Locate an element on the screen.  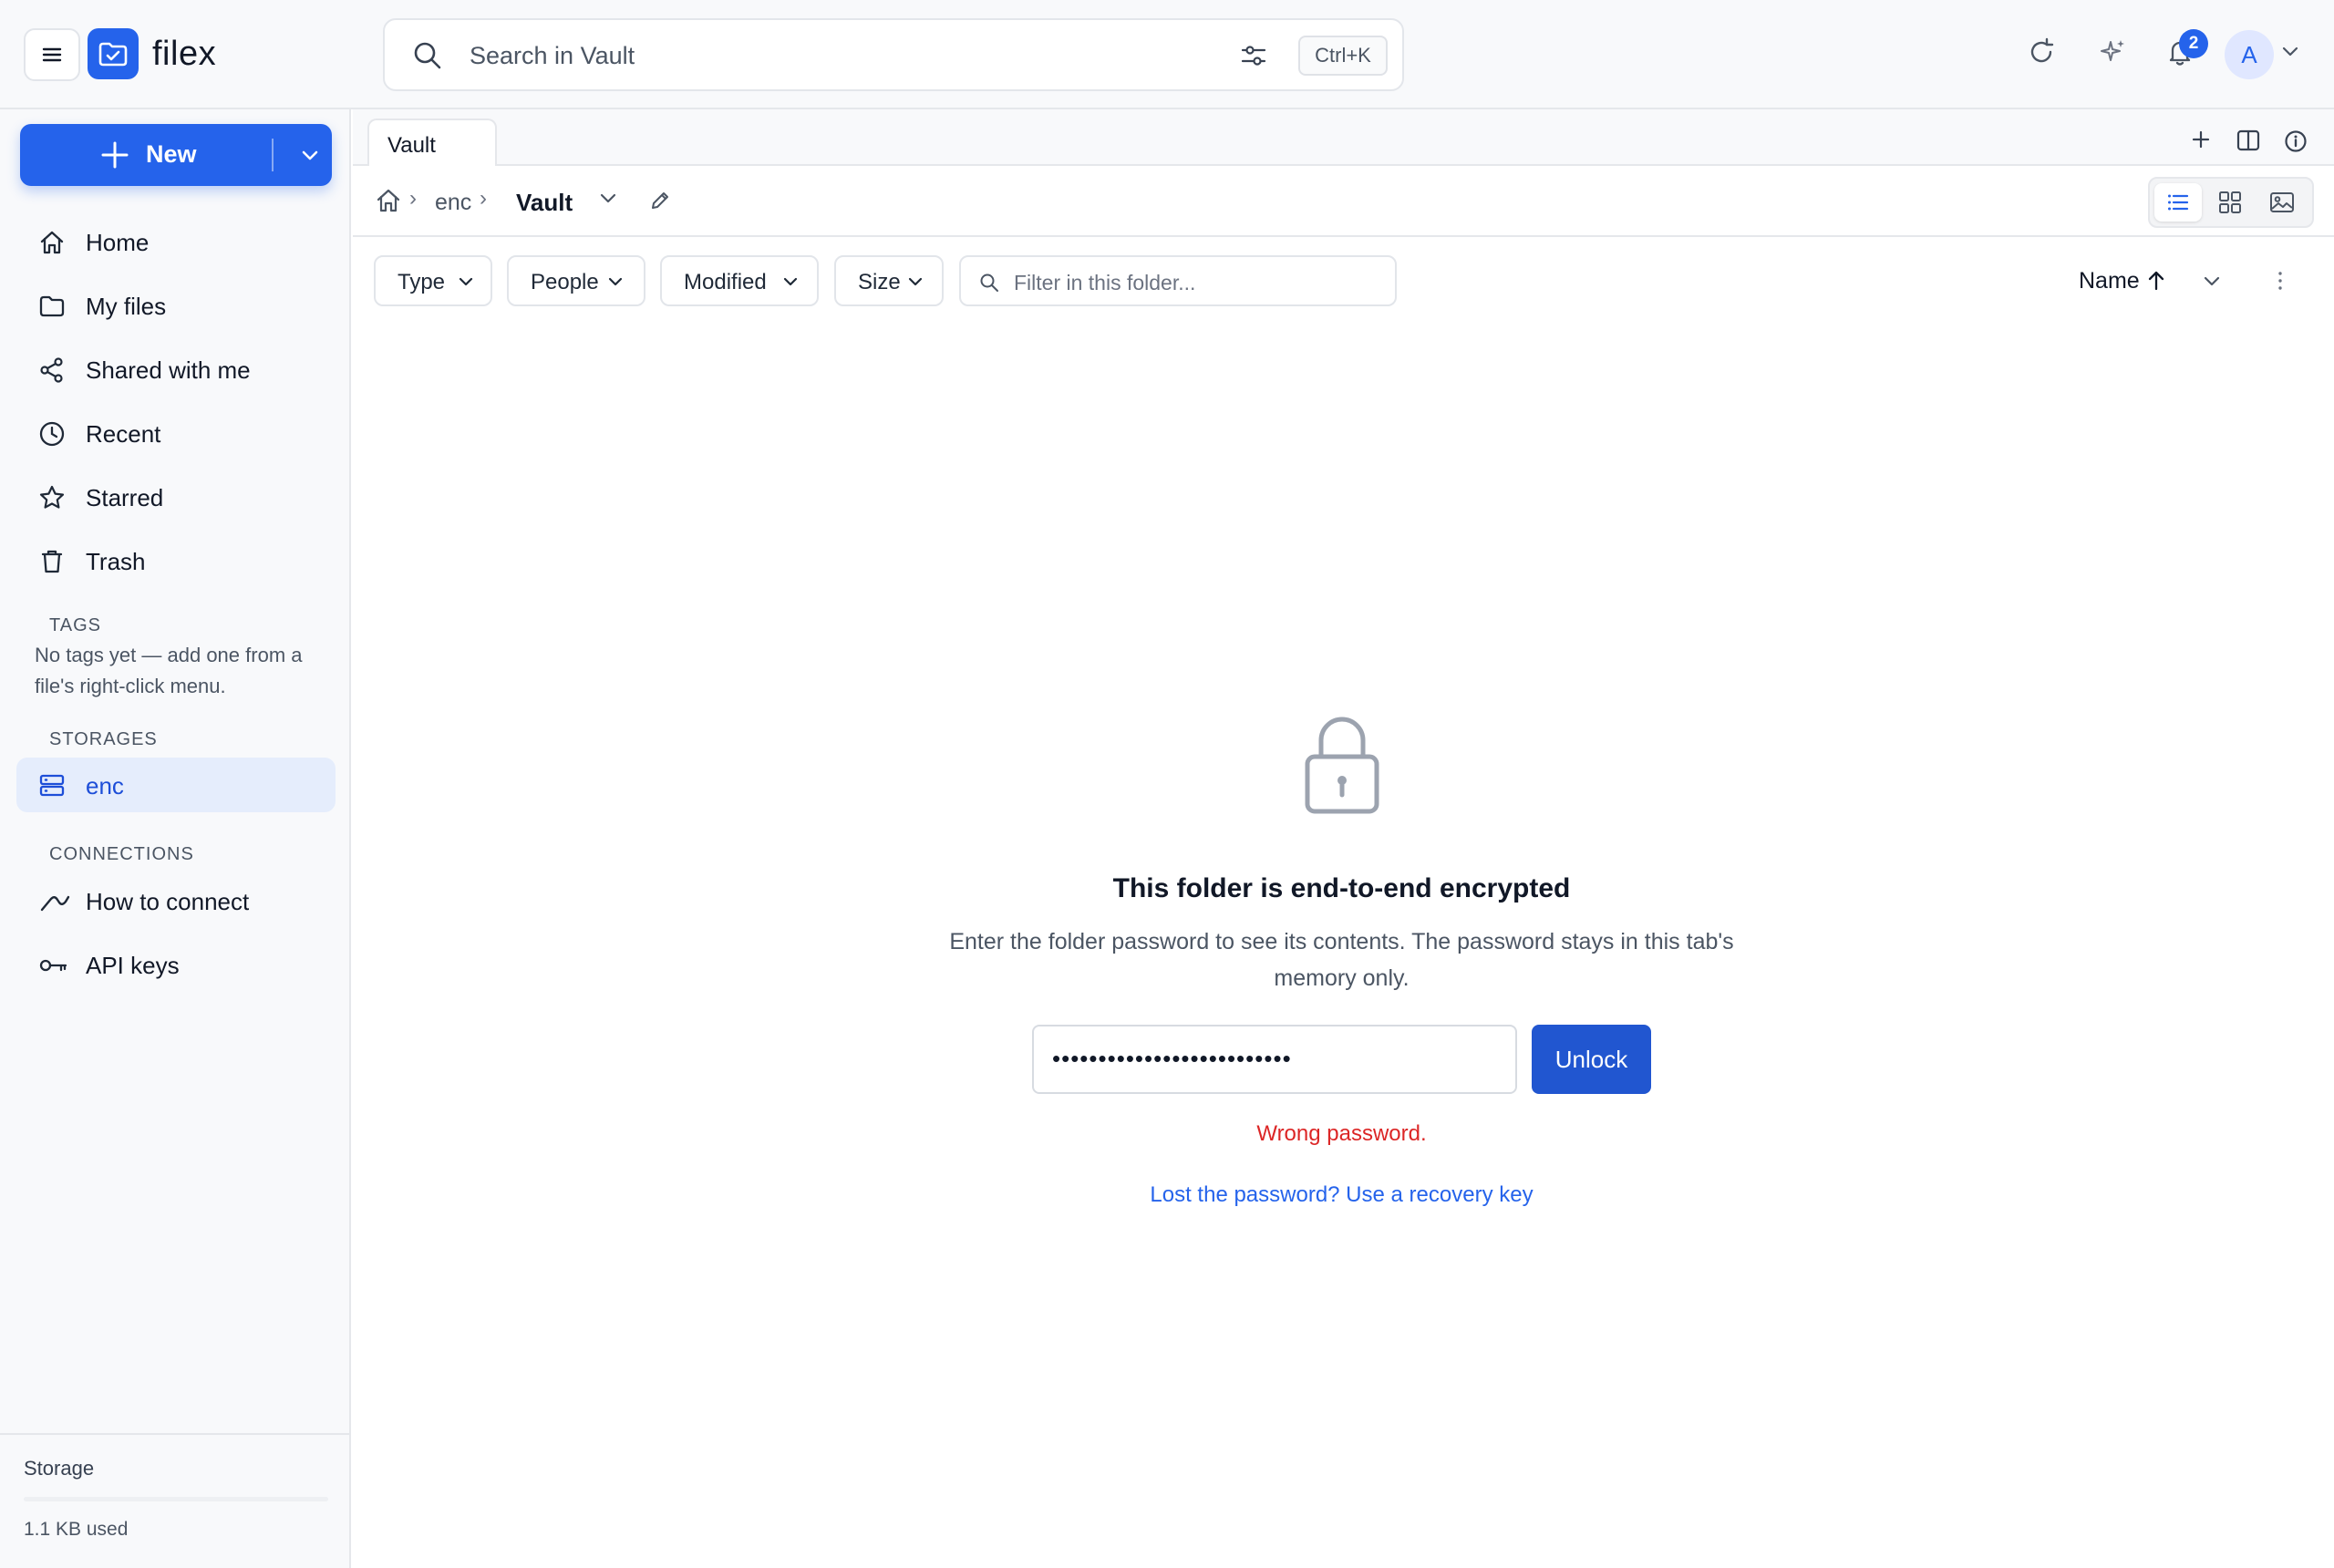
pencil-icon is located at coordinates (660, 200).